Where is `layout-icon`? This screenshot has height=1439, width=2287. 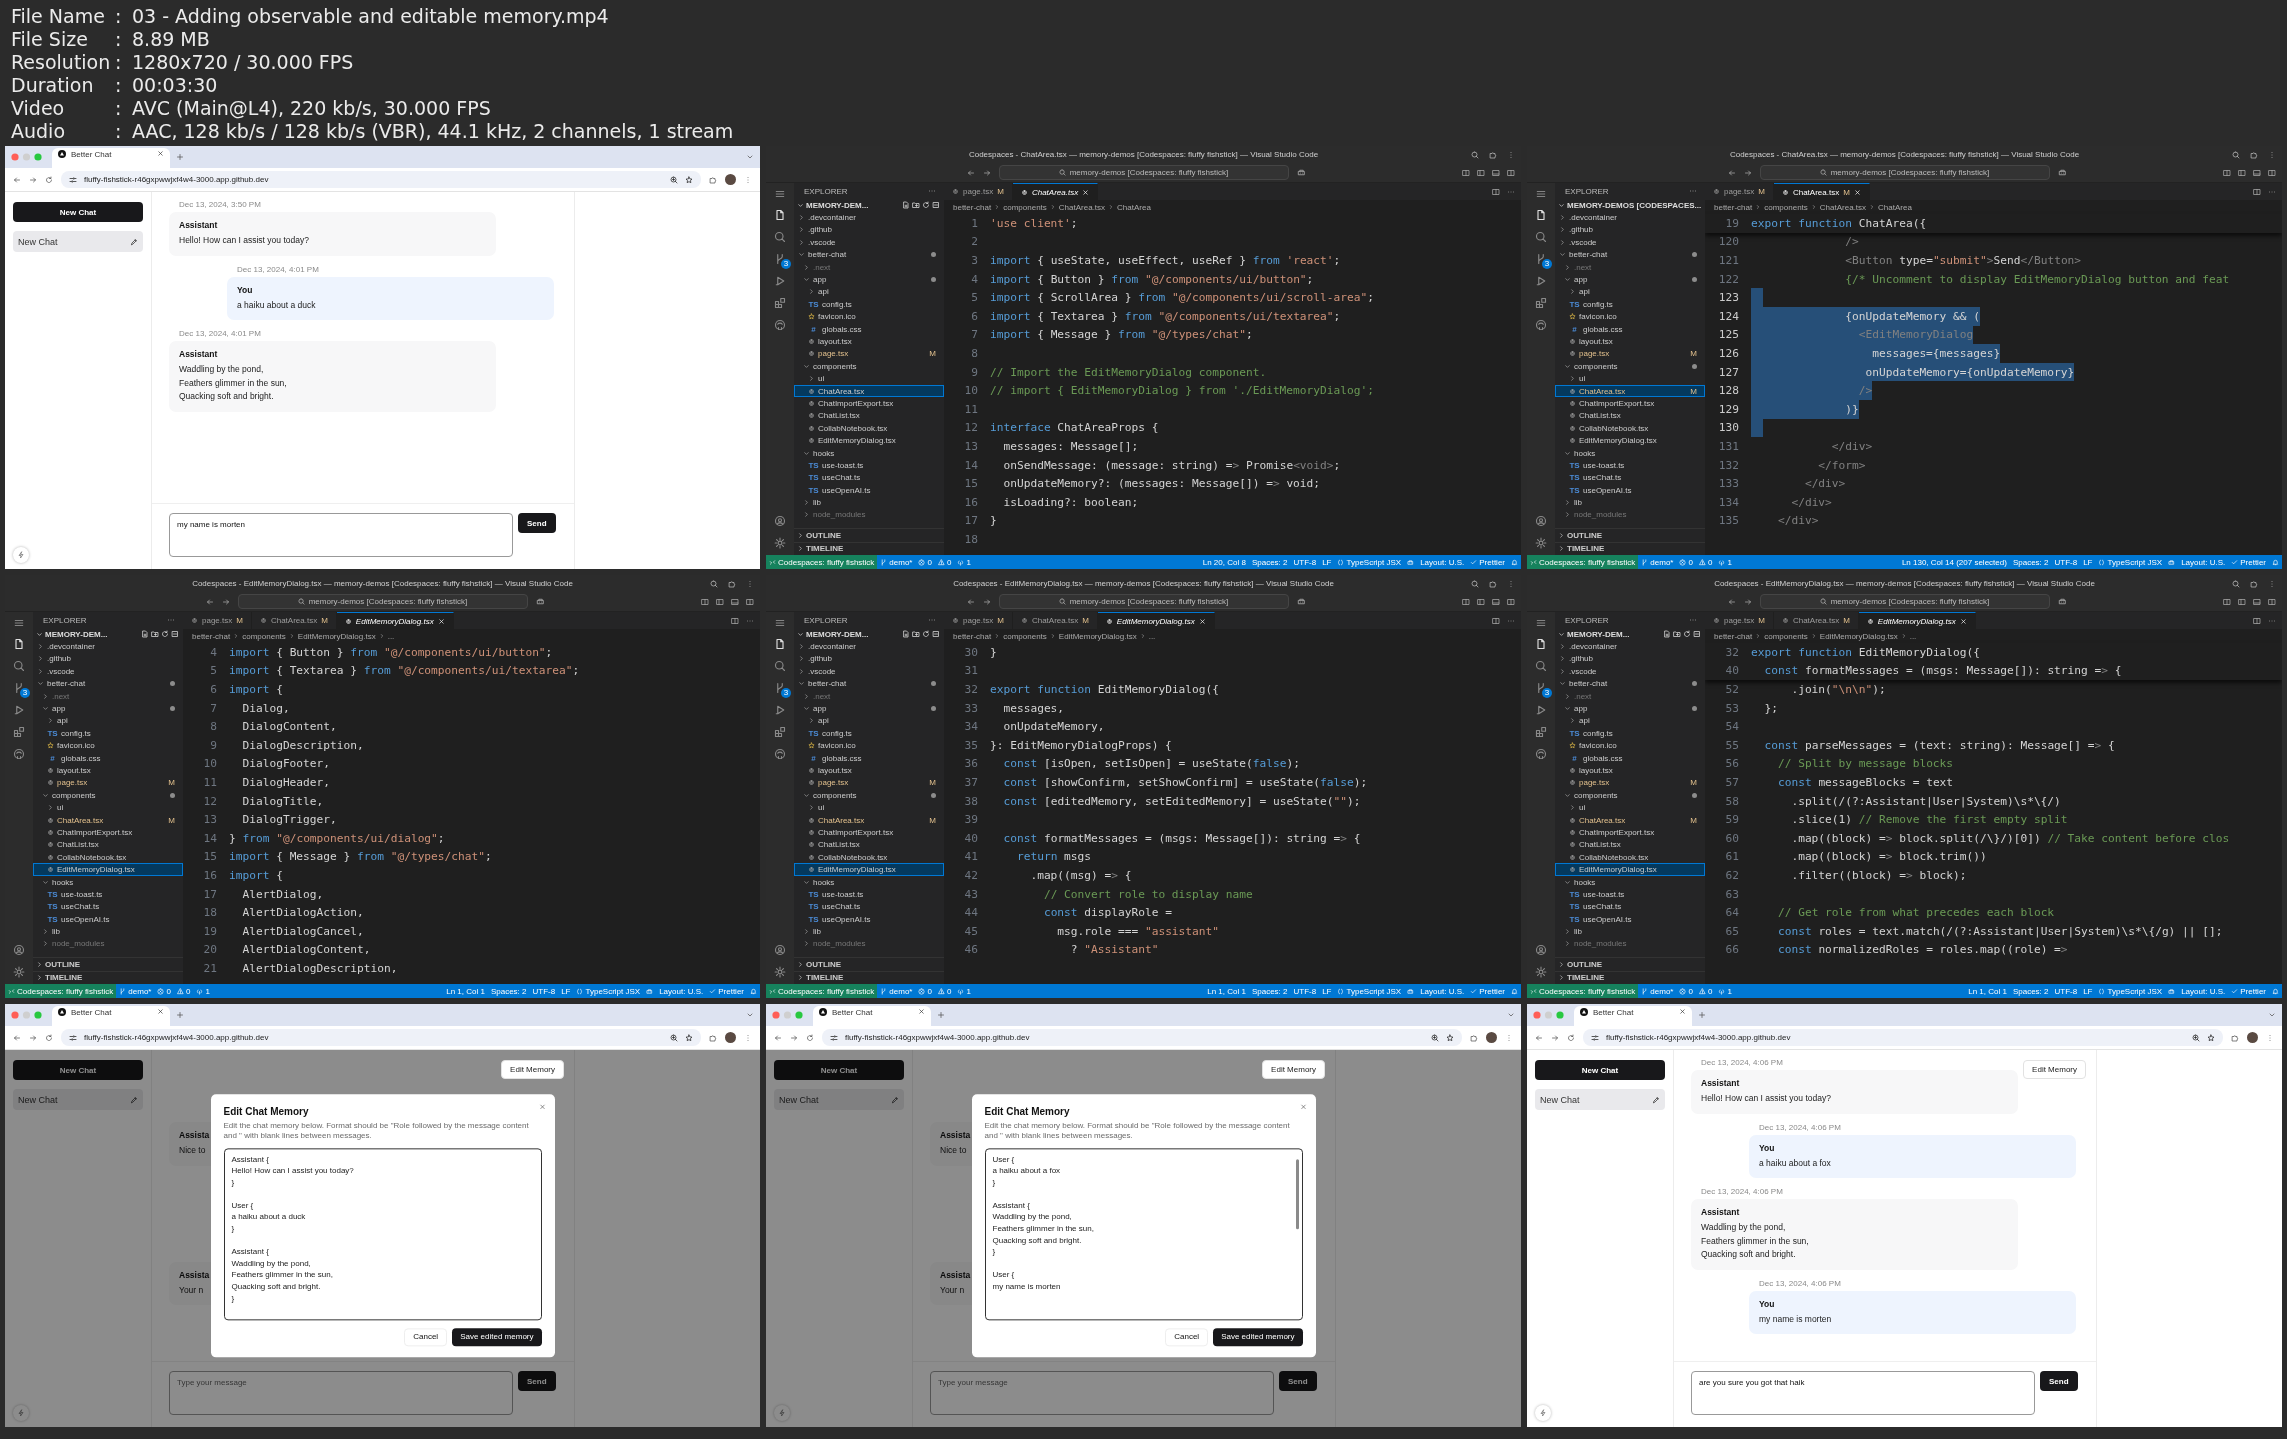
layout-icon is located at coordinates (705, 601).